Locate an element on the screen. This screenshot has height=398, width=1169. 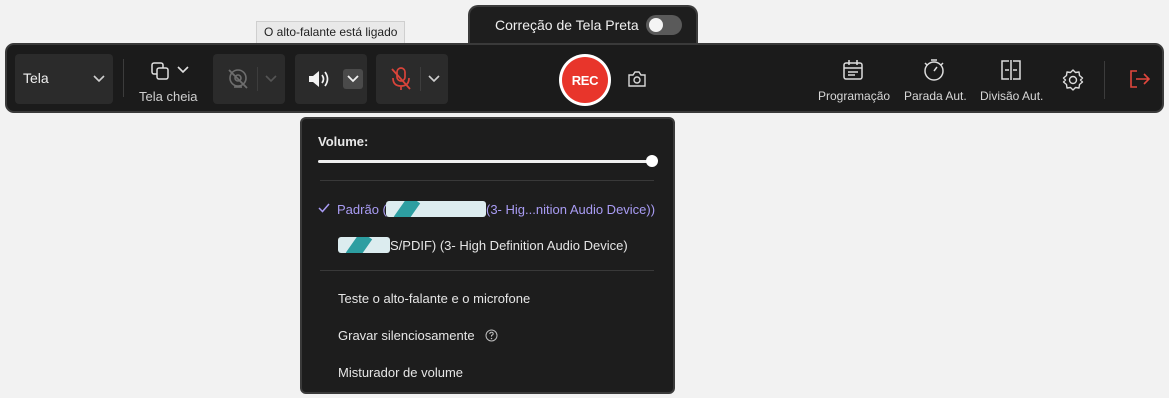
microphone-button is located at coordinates (412, 79).